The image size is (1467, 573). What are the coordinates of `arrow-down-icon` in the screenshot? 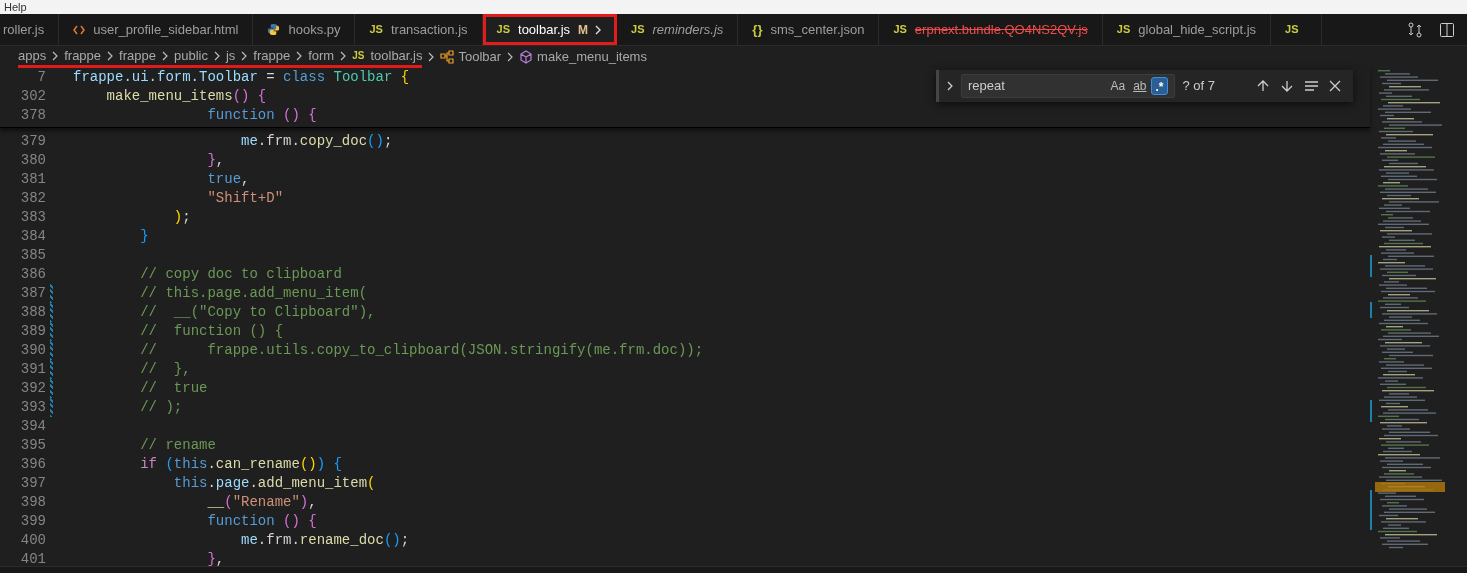 It's located at (1287, 86).